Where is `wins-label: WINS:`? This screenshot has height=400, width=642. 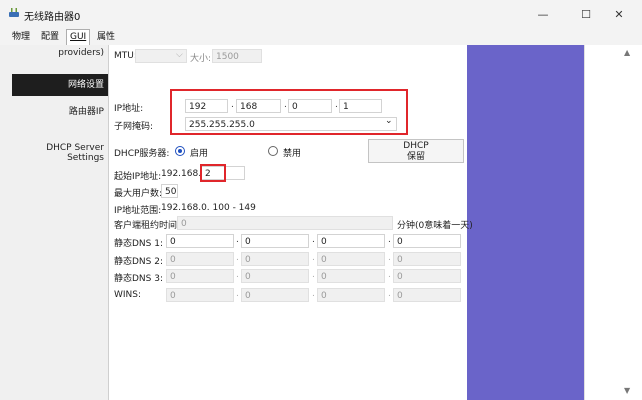
wins-label: WINS: is located at coordinates (128, 295).